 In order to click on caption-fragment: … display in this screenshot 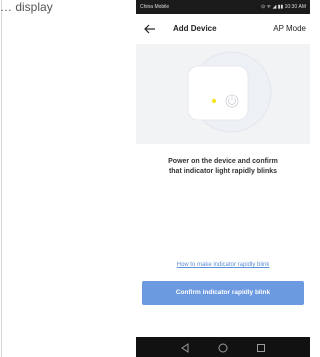, I will do `click(26, 7)`.